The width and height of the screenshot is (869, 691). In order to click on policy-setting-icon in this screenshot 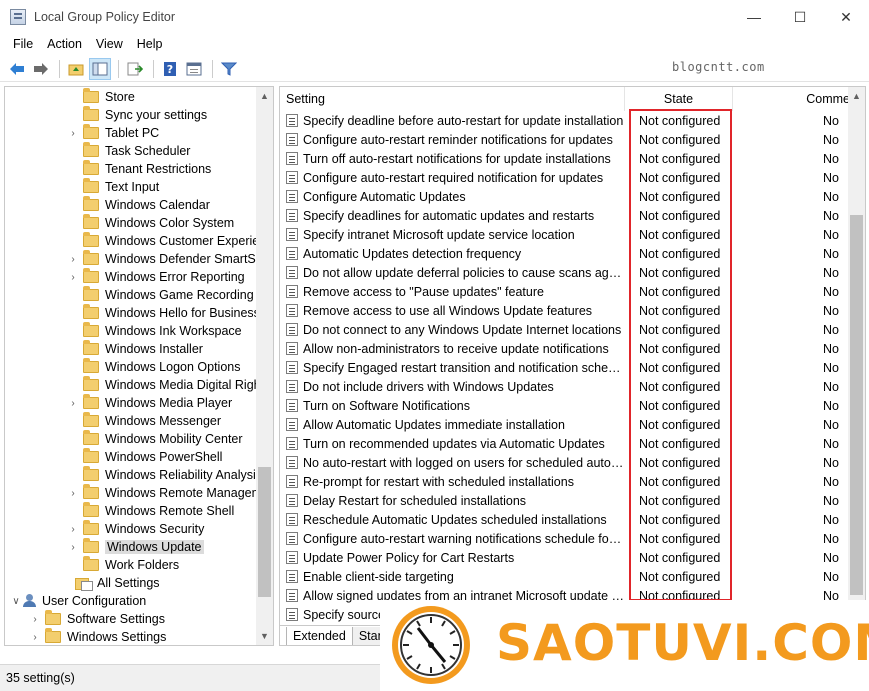, I will do `click(292, 196)`.